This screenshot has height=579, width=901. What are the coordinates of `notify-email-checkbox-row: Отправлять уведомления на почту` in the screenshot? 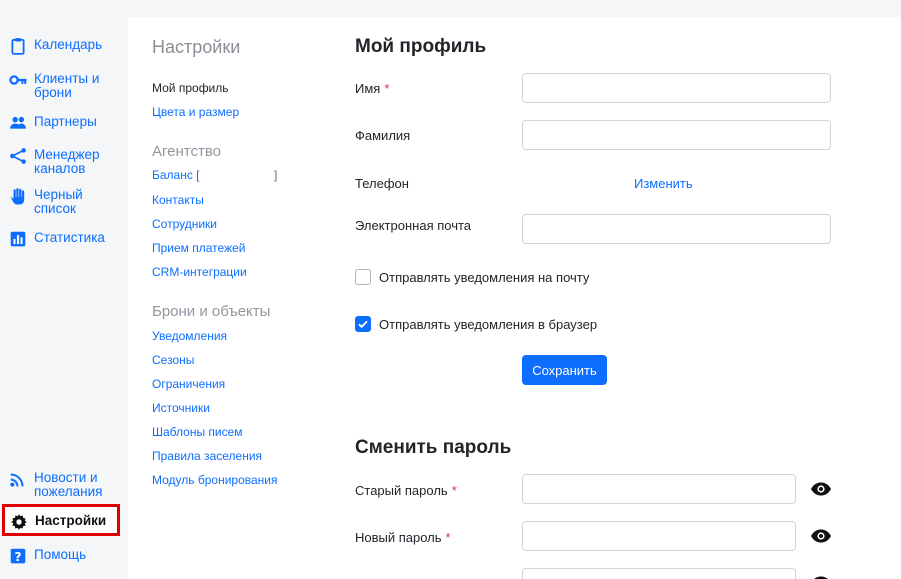 It's located at (472, 277).